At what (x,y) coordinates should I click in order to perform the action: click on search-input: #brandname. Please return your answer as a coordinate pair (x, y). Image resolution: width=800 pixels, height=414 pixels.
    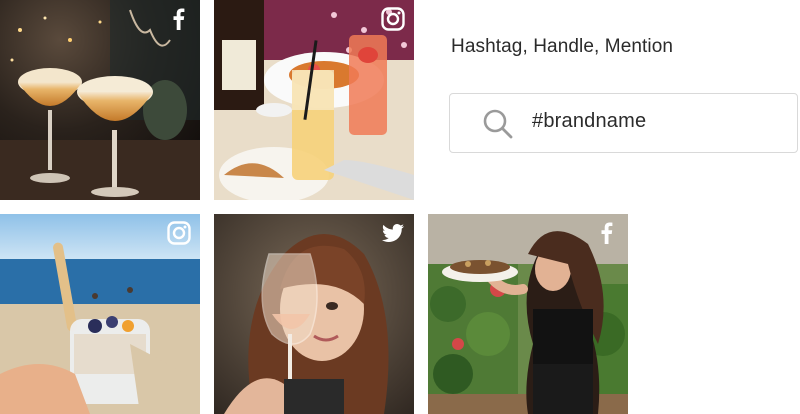
    Looking at the image, I should click on (623, 123).